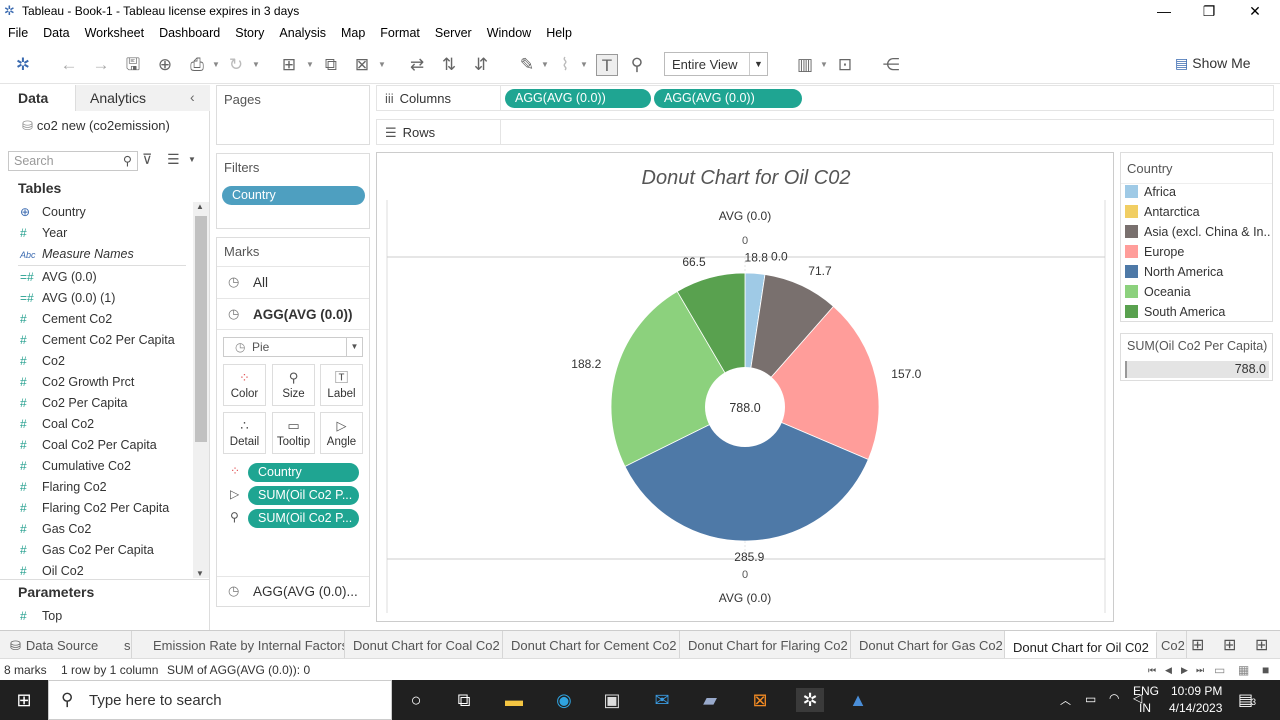 Image resolution: width=1280 pixels, height=720 pixels. I want to click on color-button: ⁘ Color, so click(244, 385).